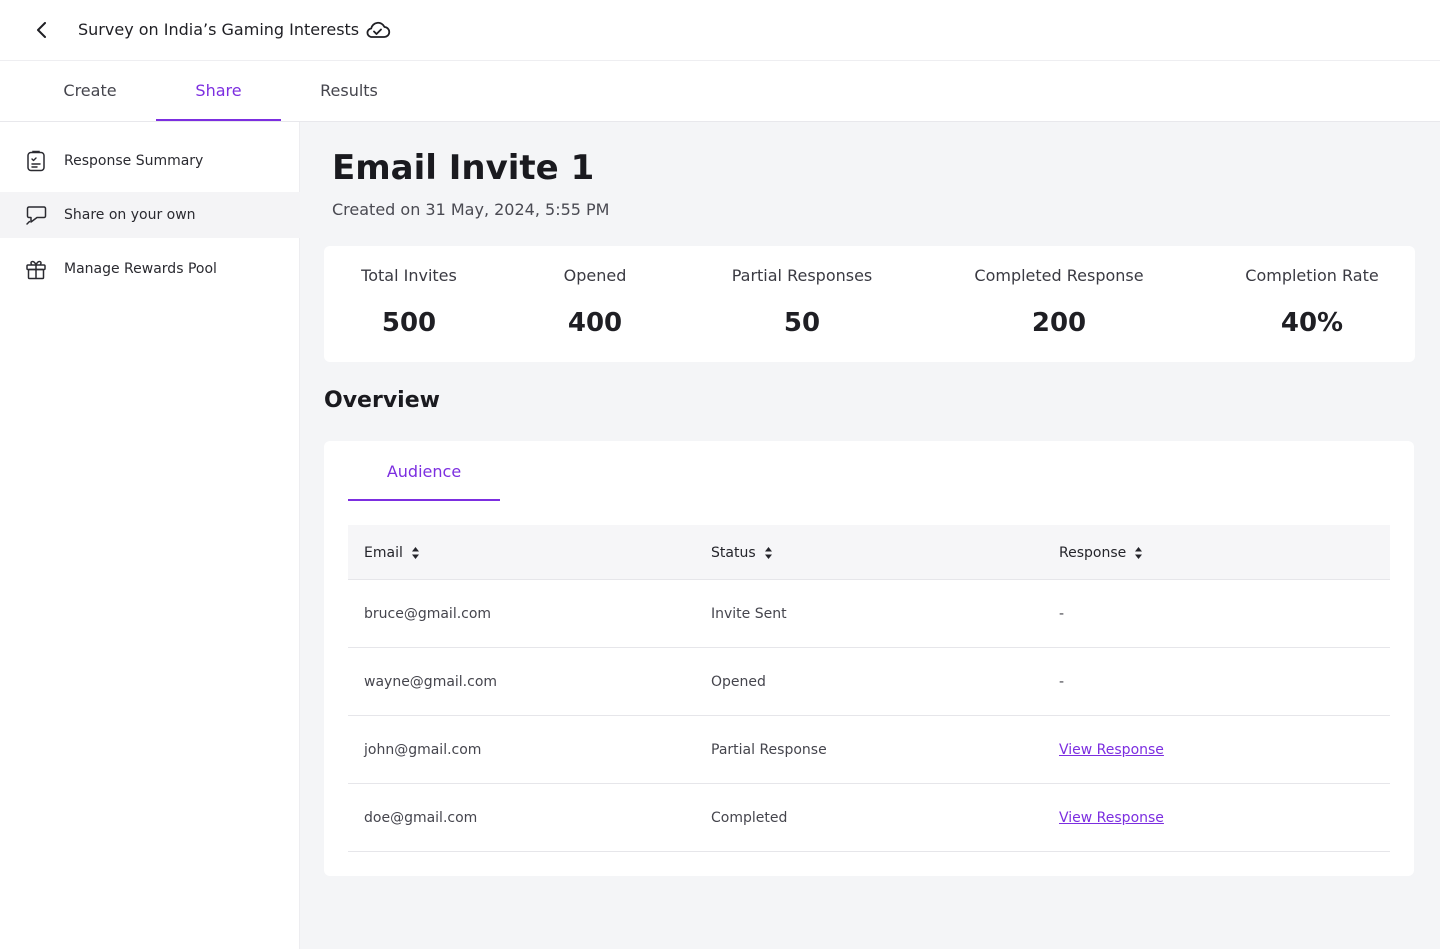 This screenshot has width=1440, height=949. What do you see at coordinates (738, 682) in the screenshot?
I see `status-cell: Opened` at bounding box center [738, 682].